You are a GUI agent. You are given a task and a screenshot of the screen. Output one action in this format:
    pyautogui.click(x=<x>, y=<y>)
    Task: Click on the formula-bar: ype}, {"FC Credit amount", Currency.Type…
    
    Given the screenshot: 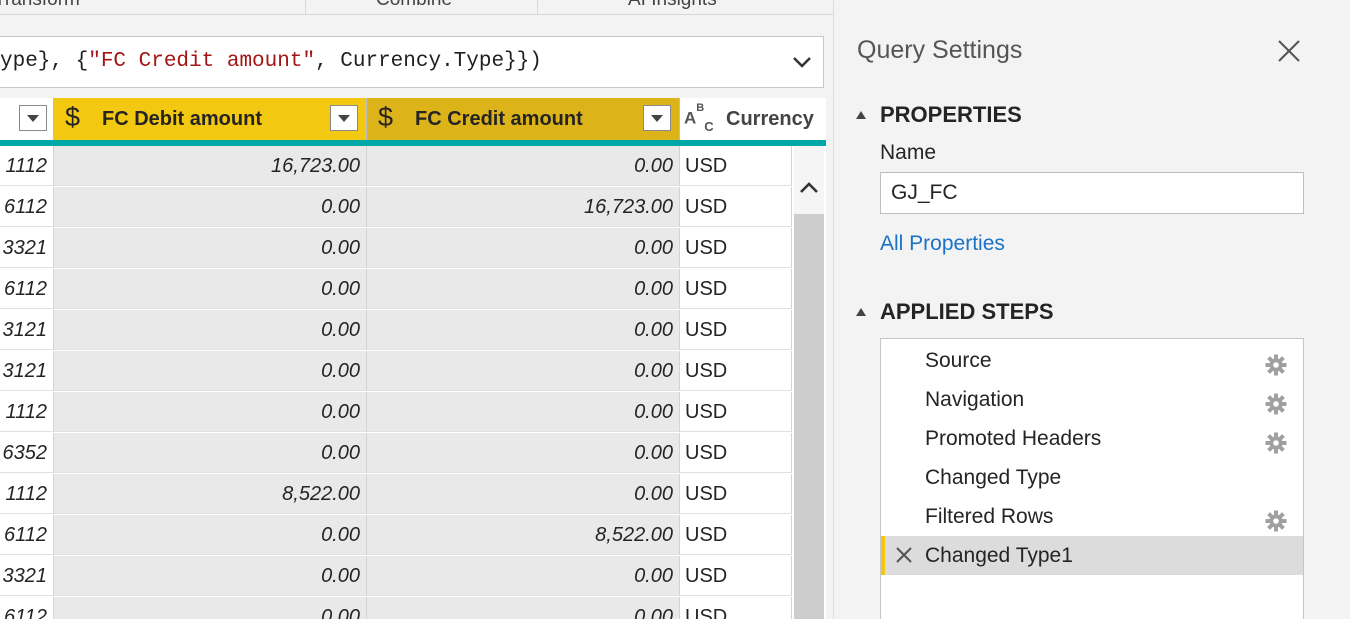 What is the action you would take?
    pyautogui.click(x=412, y=62)
    